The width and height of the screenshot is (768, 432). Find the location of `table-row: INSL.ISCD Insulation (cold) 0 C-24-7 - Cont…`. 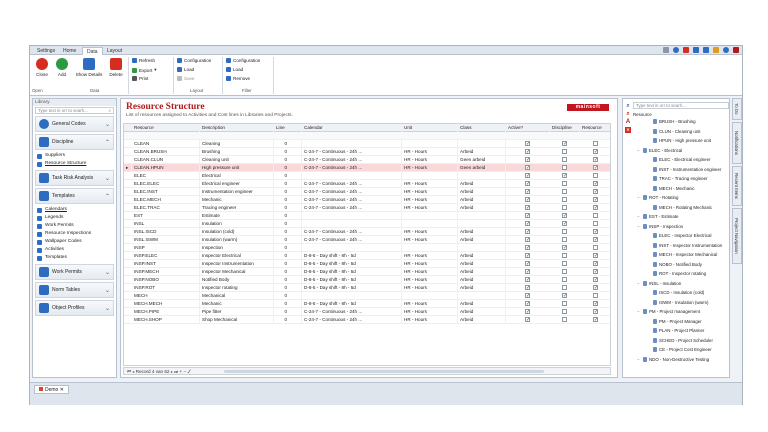

table-row: INSL.ISCD Insulation (cold) 0 C-24-7 - Cont… is located at coordinates (367, 232).